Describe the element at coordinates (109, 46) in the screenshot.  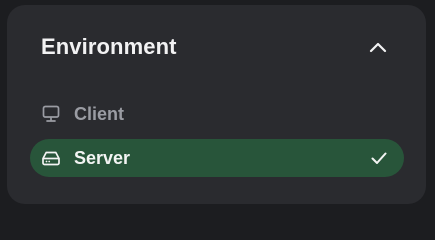
I see `panel-title: Environment` at that location.